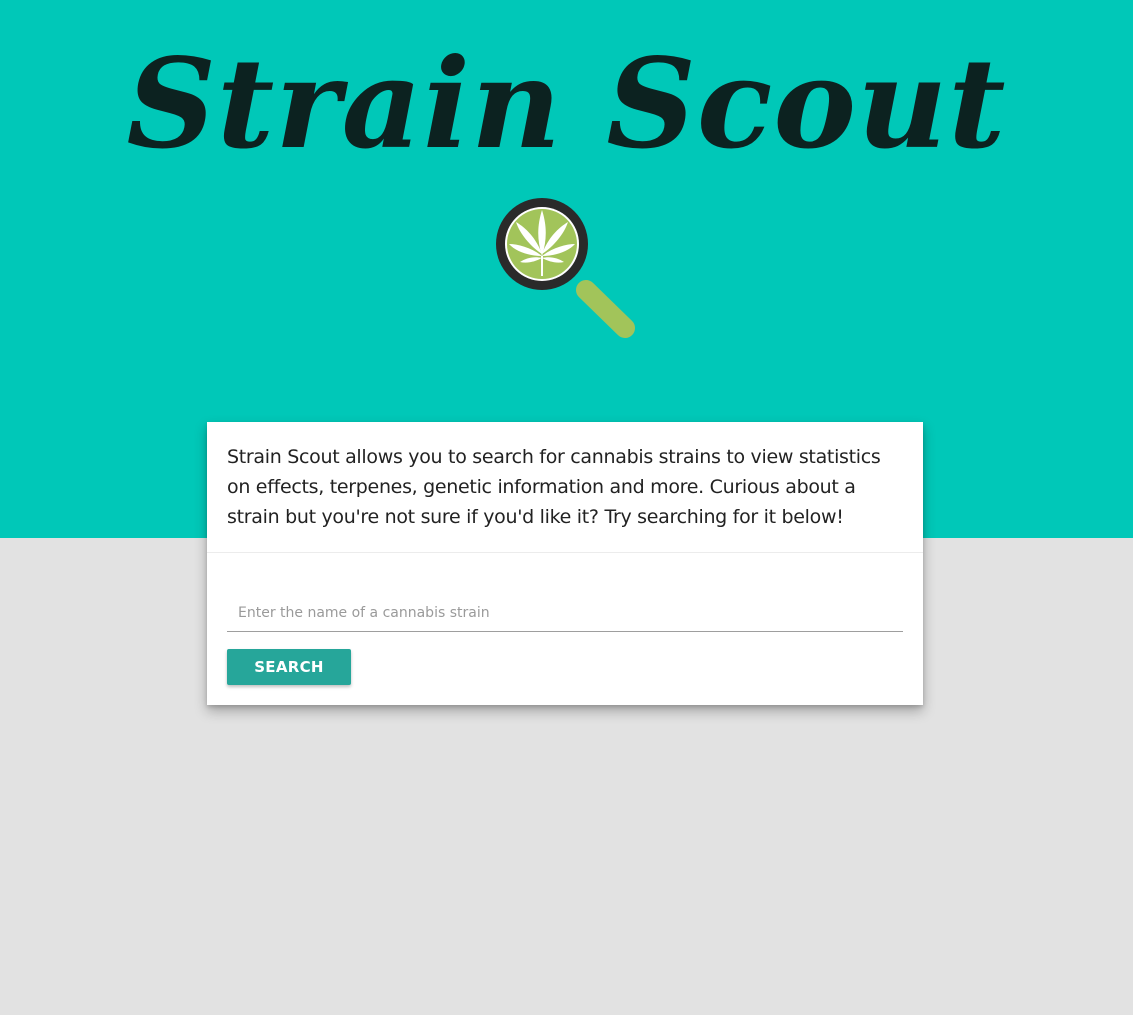  I want to click on strain-search-input, so click(565, 613).